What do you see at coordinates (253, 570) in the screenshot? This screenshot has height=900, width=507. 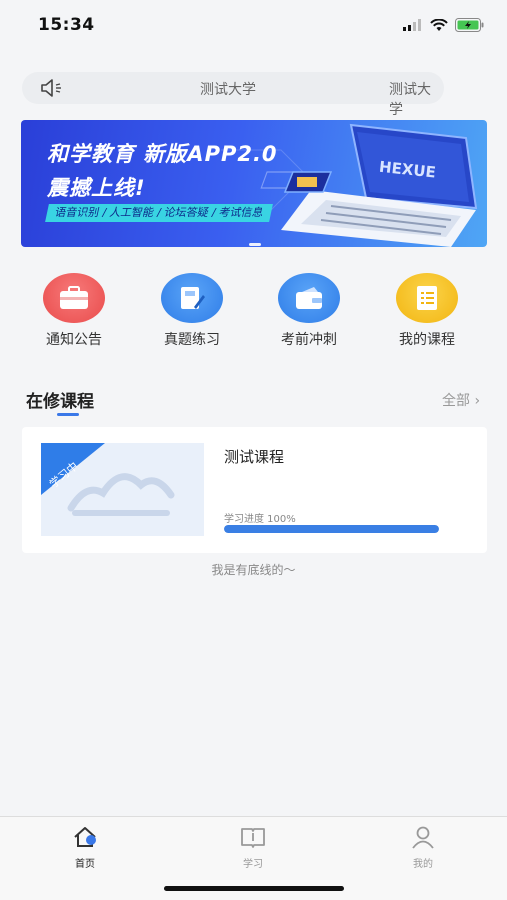 I see `end-of-list-text: 我是有底线的～` at bounding box center [253, 570].